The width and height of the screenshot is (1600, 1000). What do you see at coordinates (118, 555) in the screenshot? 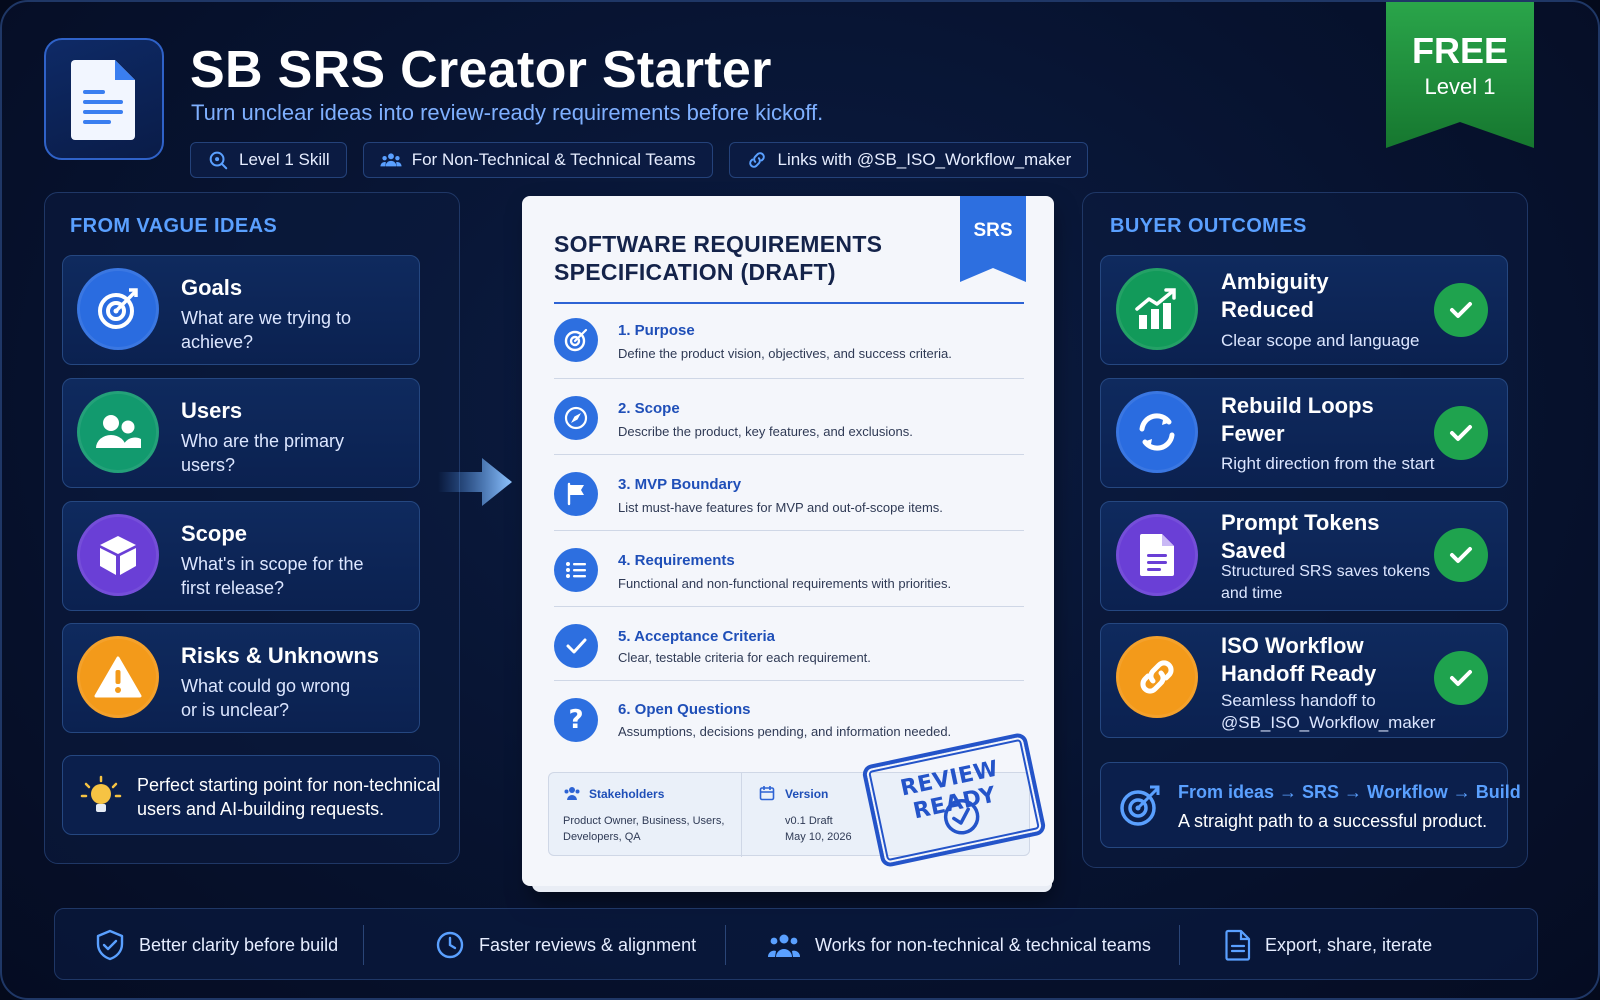
I see `cube-icon` at bounding box center [118, 555].